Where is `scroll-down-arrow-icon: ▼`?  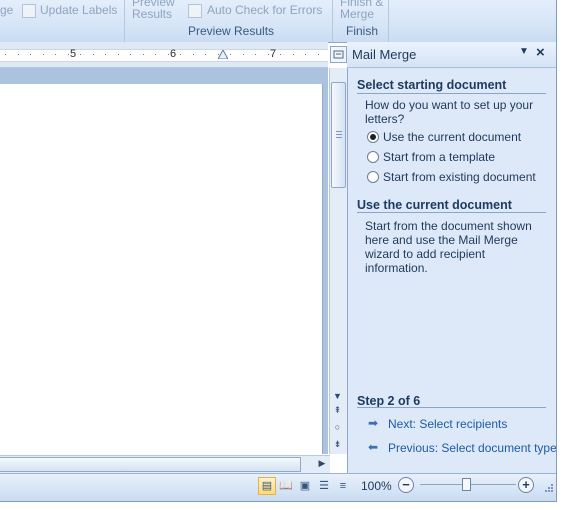
scroll-down-arrow-icon: ▼ is located at coordinates (337, 396).